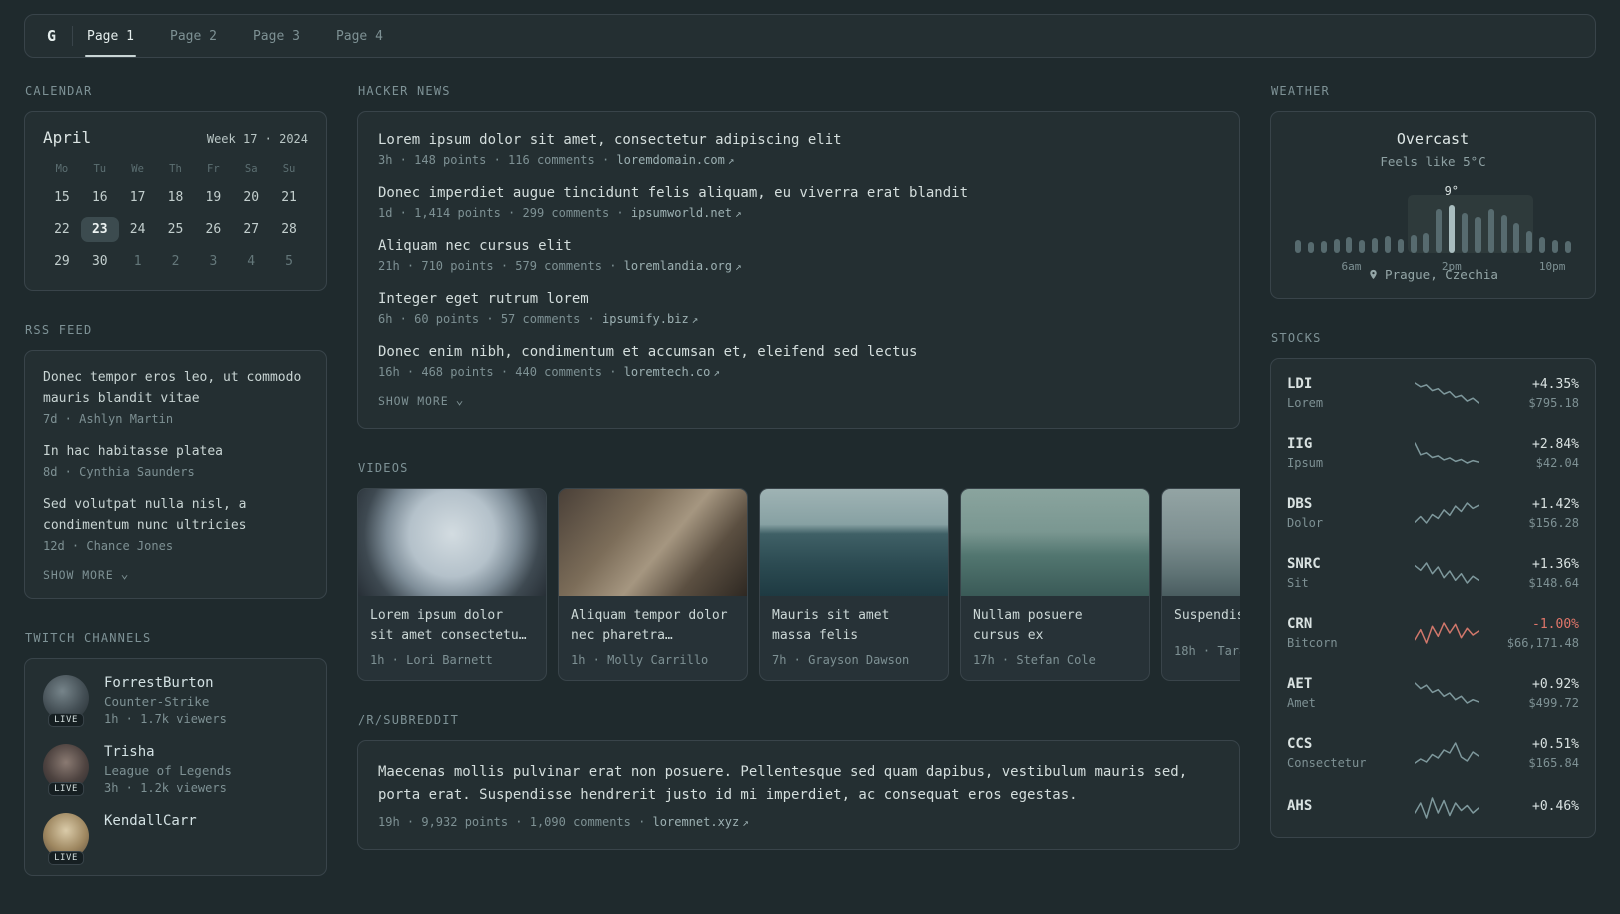 This screenshot has width=1620, height=914. I want to click on story-stats: 3h · 148 points · 116 comments ·, so click(497, 160).